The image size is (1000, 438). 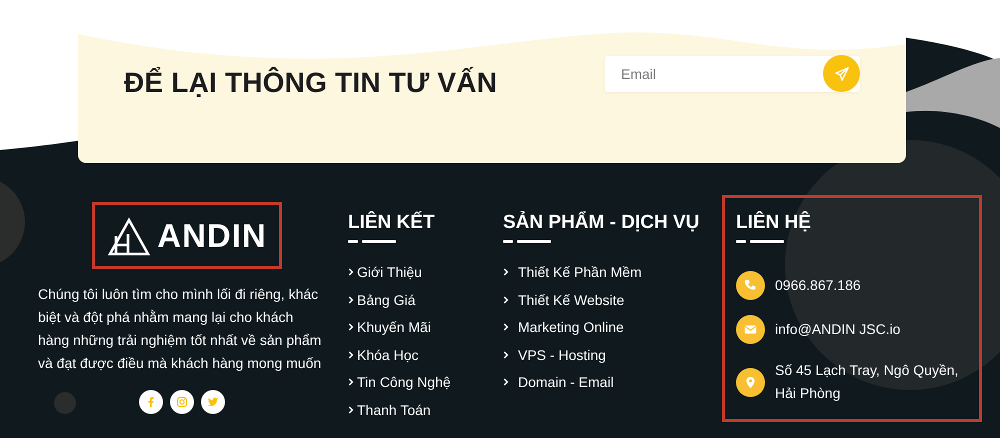 What do you see at coordinates (571, 300) in the screenshot?
I see `footer-link: Thiết Kế Website` at bounding box center [571, 300].